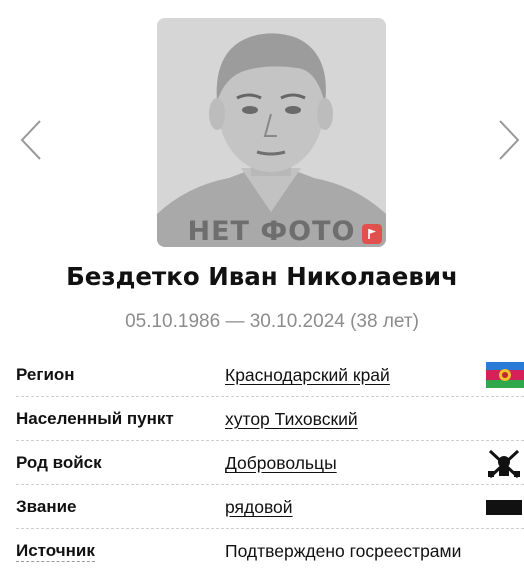  What do you see at coordinates (281, 463) in the screenshot?
I see `branch-link: Добровольцы` at bounding box center [281, 463].